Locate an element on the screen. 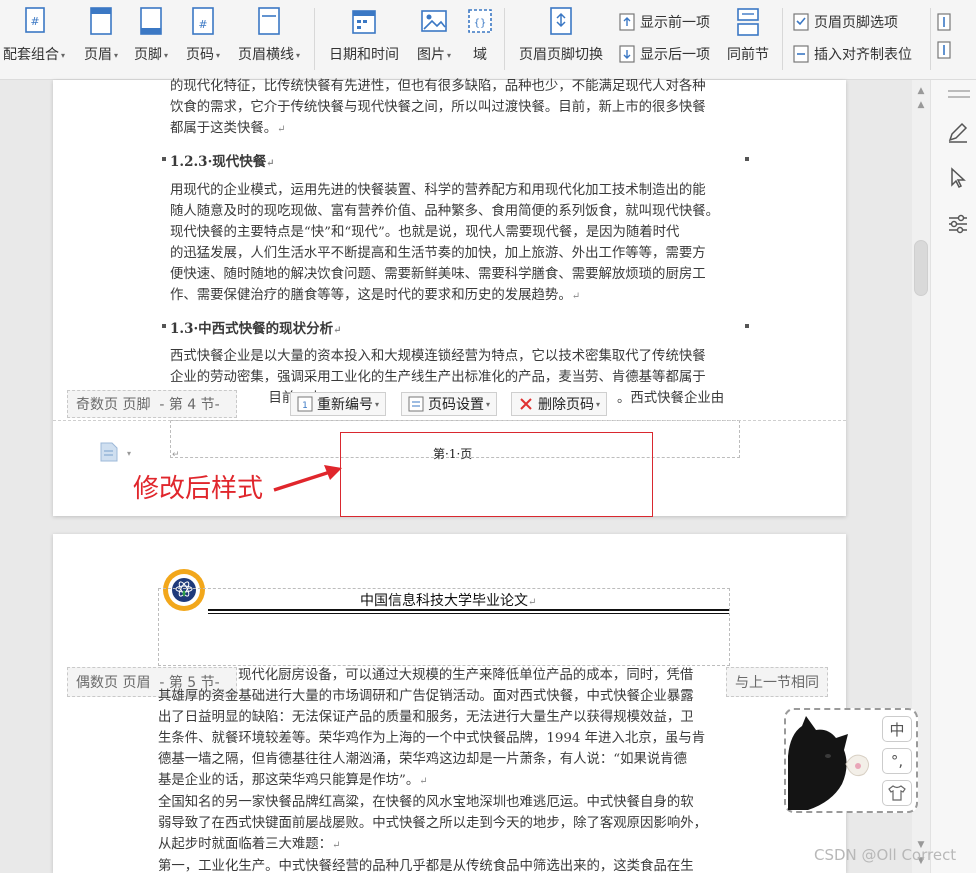 Image resolution: width=976 pixels, height=873 pixels. text-line: 其雄厚的资金基础进行大量的市场调研和广告促销活动。面对西式快餐，中式快餐企业暴露 is located at coordinates (426, 696).